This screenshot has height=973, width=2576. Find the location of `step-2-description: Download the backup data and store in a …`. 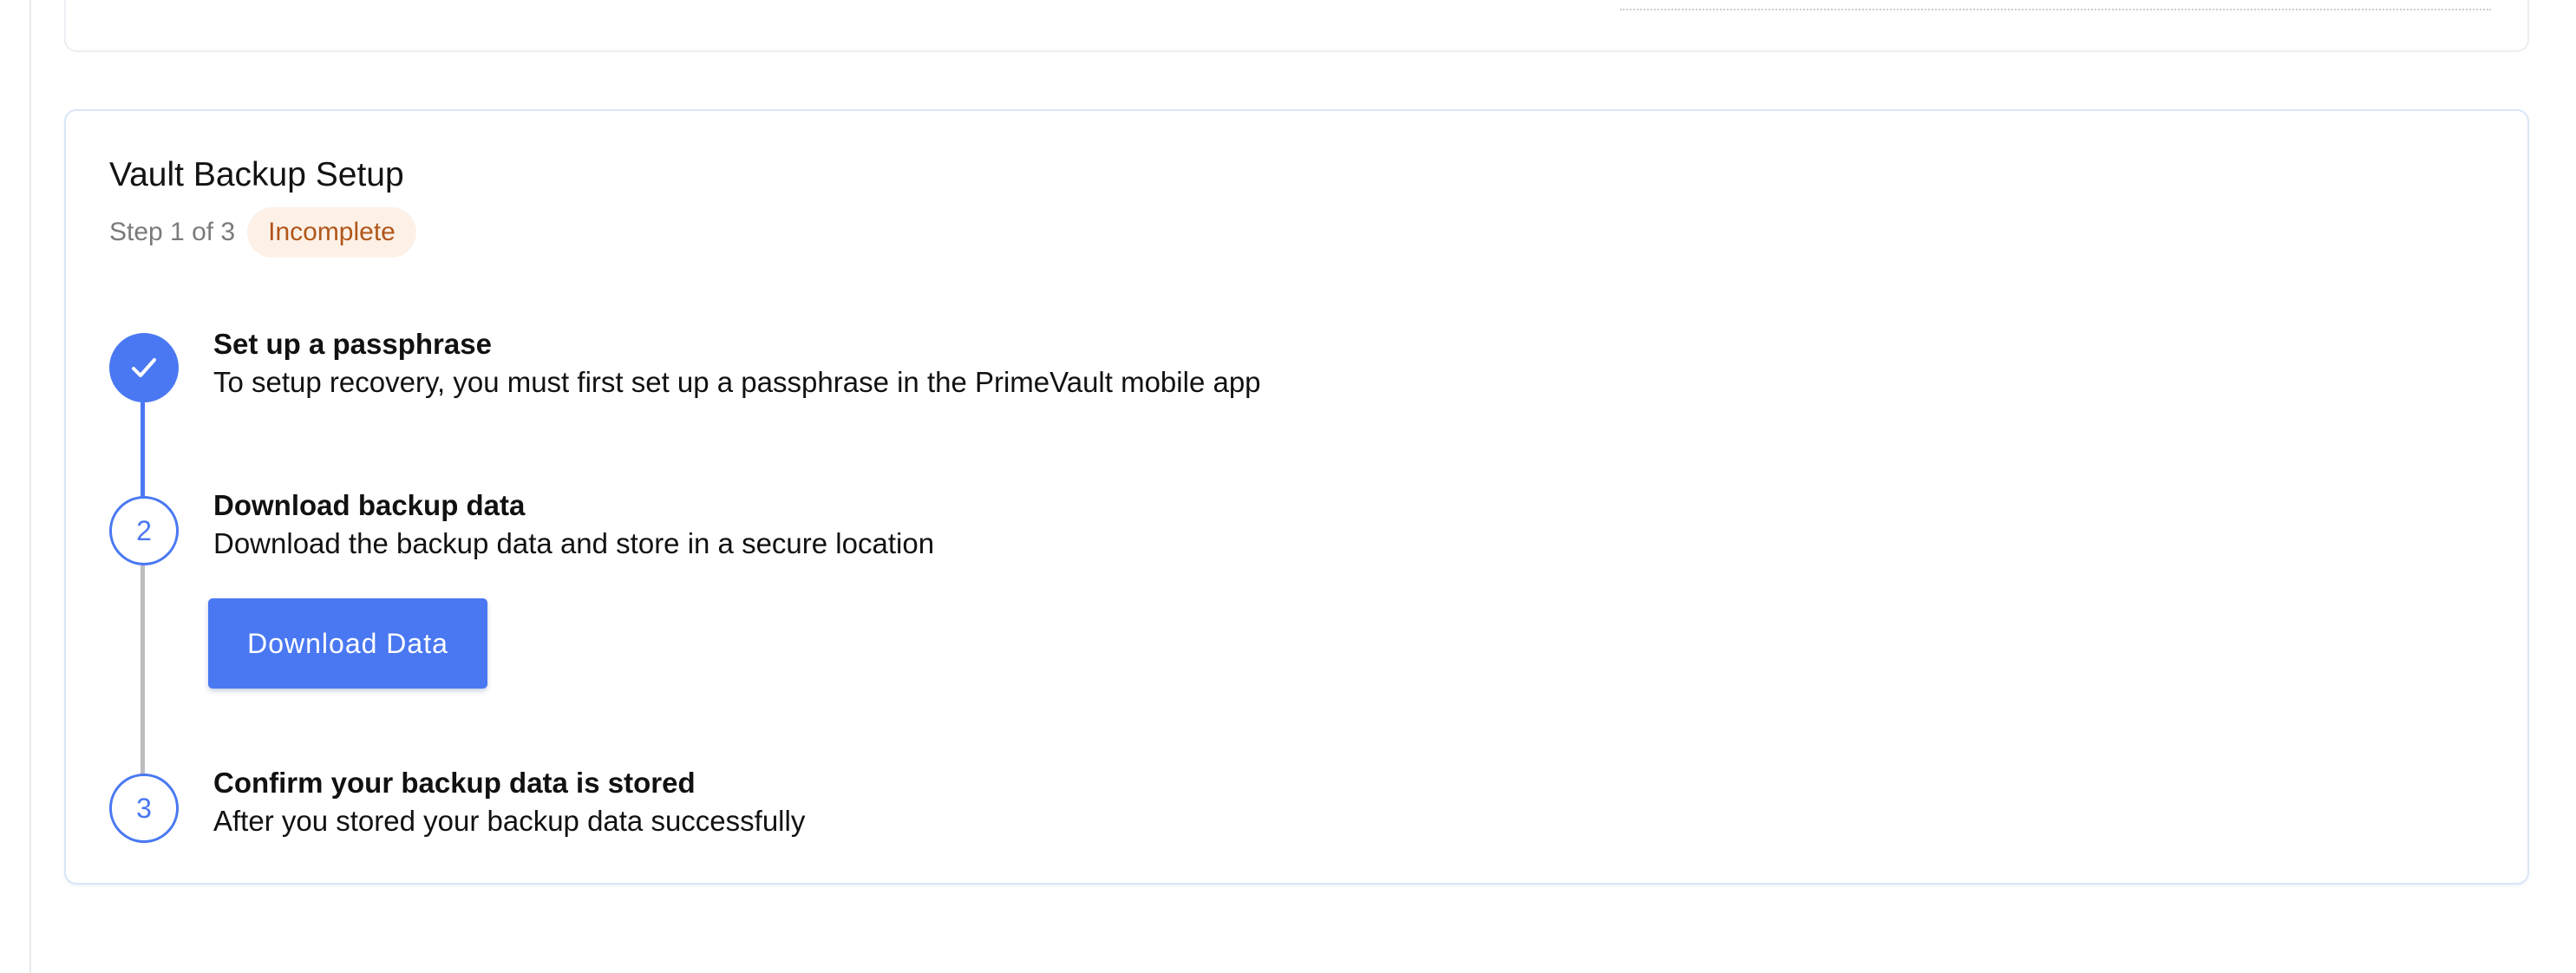

step-2-description: Download the backup data and store in a … is located at coordinates (574, 543).